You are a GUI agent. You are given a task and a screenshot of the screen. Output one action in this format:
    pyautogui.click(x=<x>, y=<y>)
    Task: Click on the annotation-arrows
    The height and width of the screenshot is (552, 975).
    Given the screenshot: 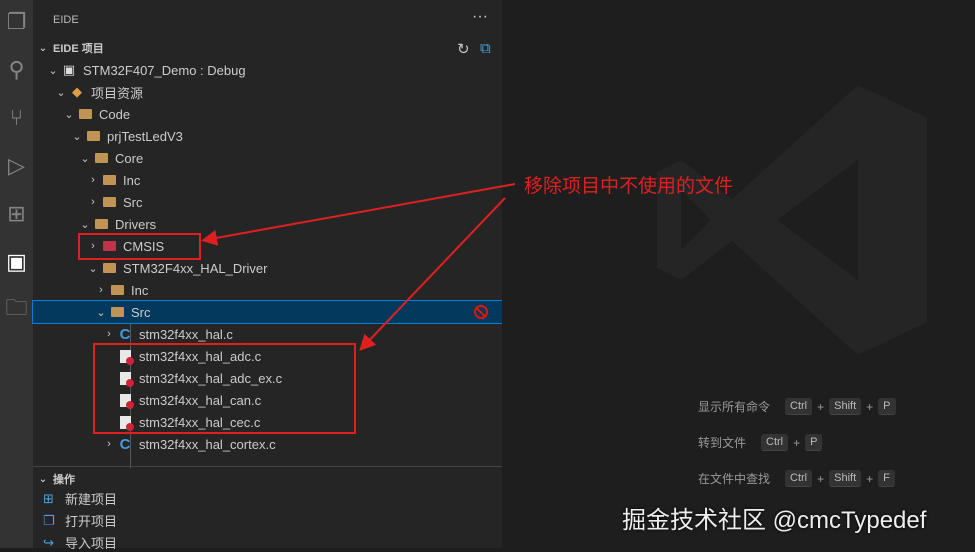 What is the action you would take?
    pyautogui.click(x=358, y=267)
    